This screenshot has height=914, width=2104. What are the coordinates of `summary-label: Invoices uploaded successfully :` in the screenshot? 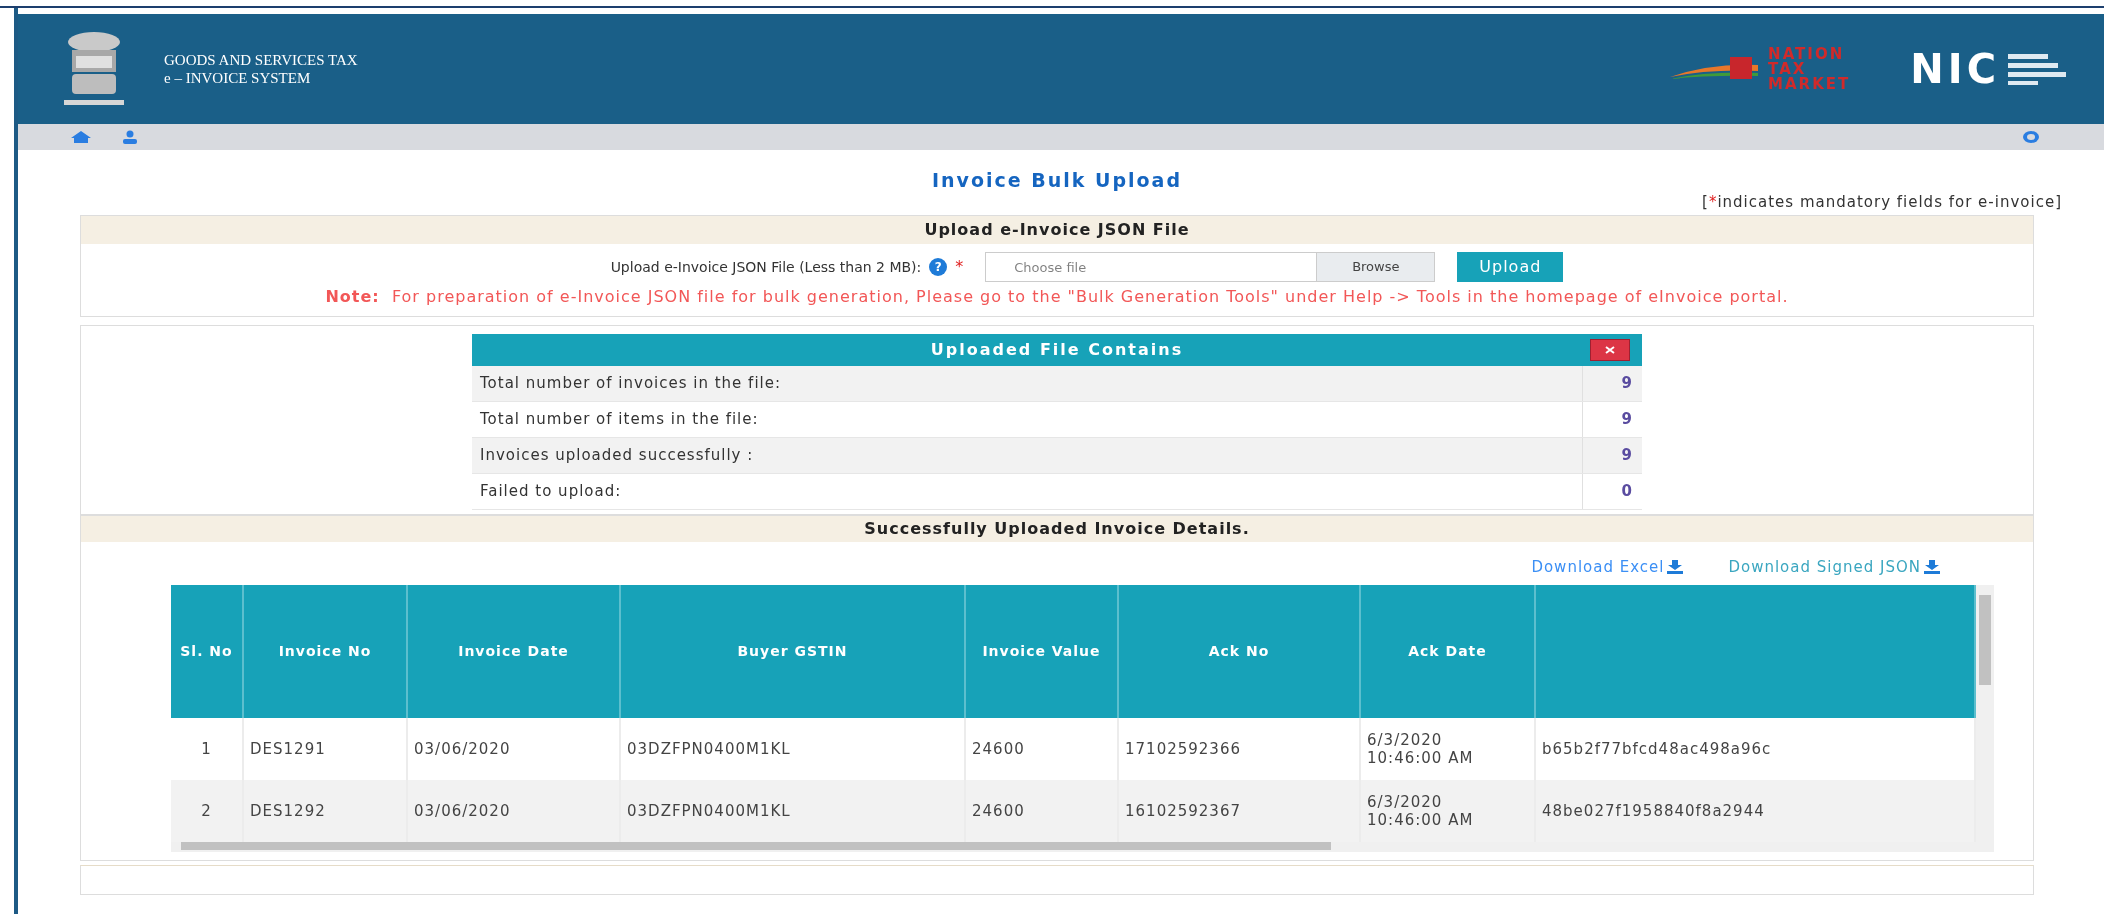 It's located at (617, 456).